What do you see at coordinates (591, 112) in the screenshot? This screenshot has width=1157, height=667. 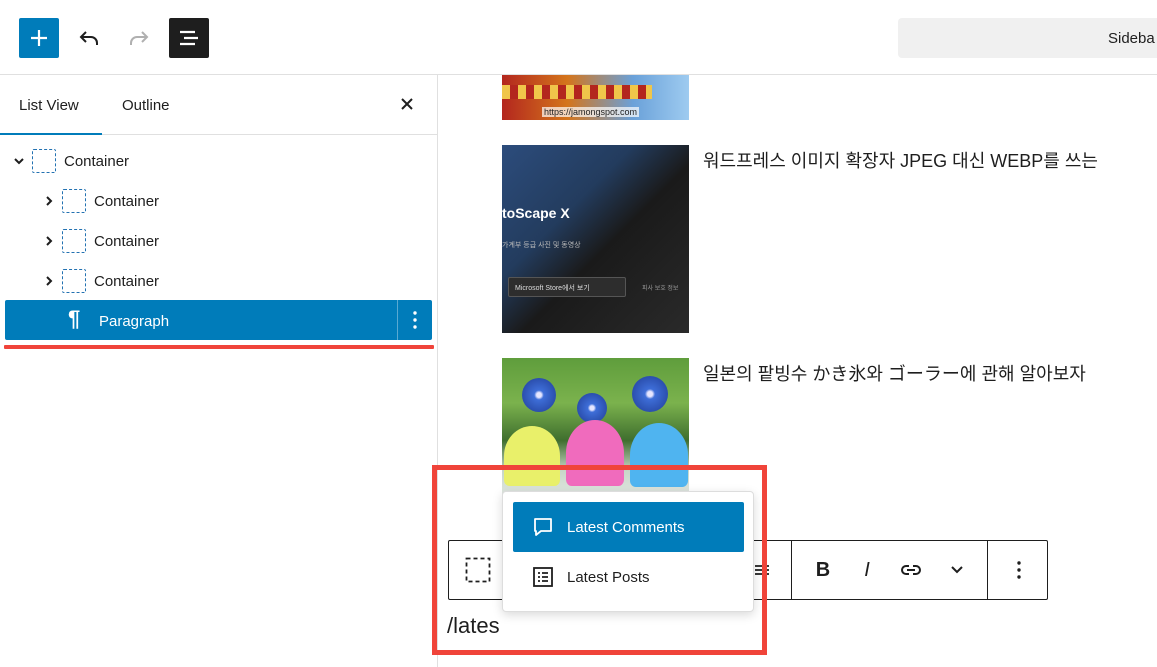 I see `thumbnail-caption: https://jamongspot.com` at bounding box center [591, 112].